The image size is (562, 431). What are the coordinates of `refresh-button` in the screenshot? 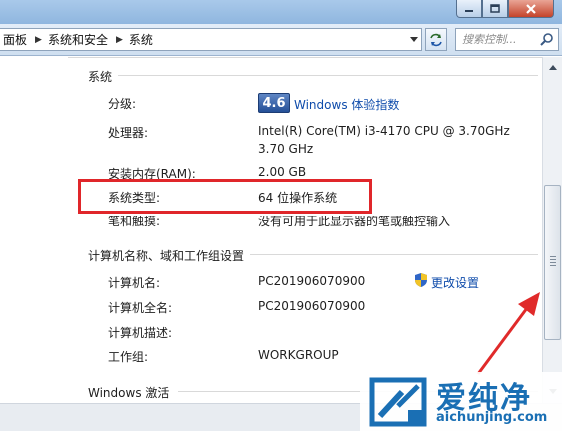 It's located at (436, 39).